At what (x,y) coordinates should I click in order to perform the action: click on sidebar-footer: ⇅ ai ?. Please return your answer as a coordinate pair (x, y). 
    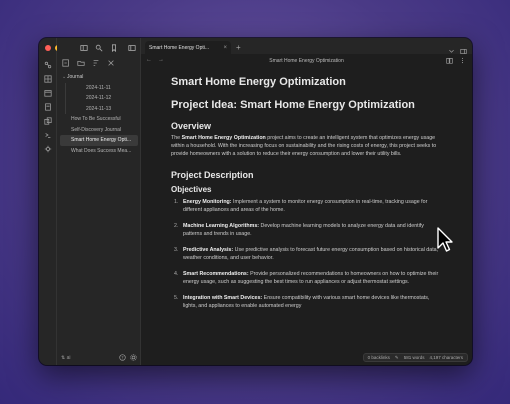
    Looking at the image, I should click on (99, 358).